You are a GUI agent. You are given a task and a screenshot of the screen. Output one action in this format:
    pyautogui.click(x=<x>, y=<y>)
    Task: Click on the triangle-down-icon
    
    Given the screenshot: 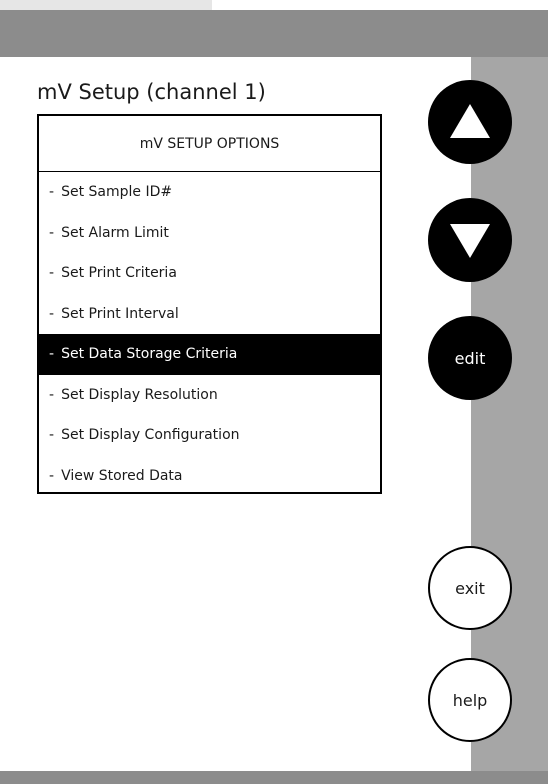 What is the action you would take?
    pyautogui.click(x=470, y=241)
    